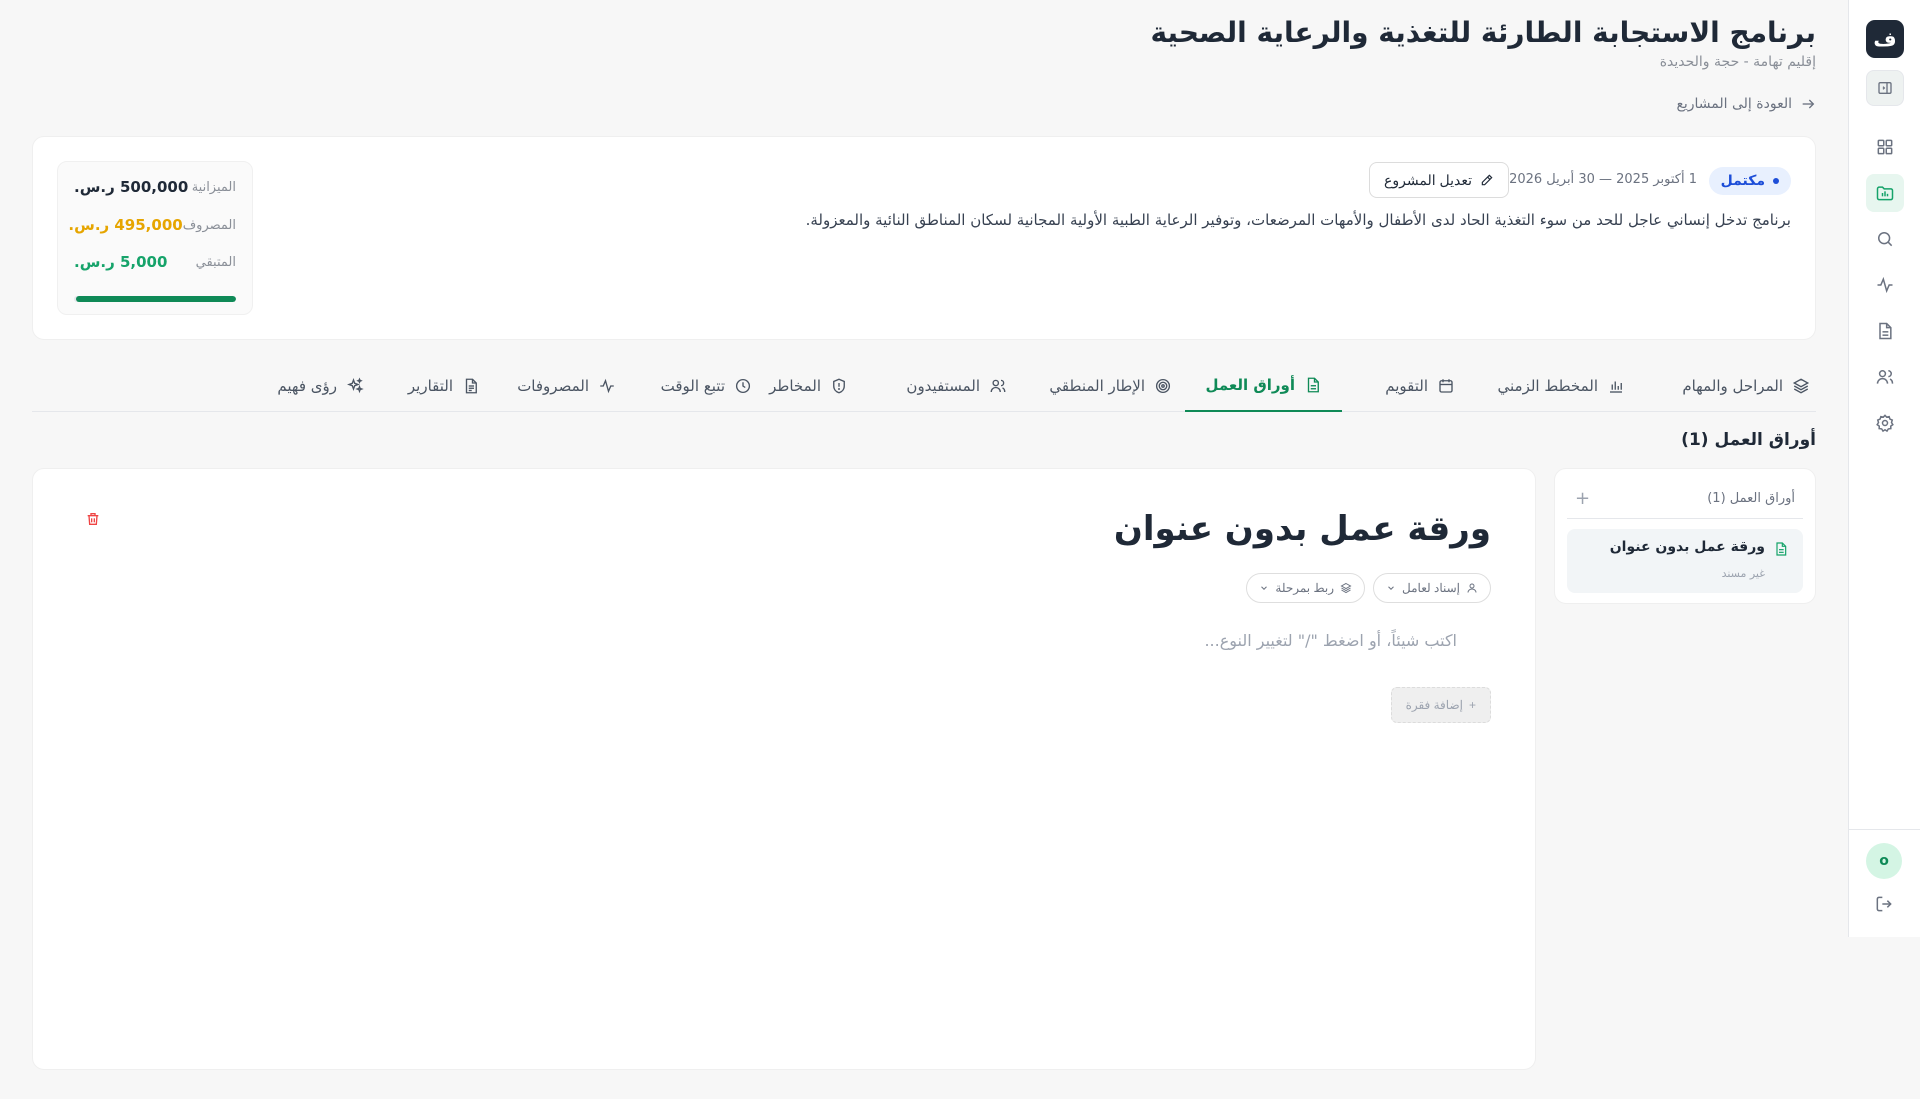 The width and height of the screenshot is (1920, 1099). I want to click on budget-progress-fill, so click(155, 299).